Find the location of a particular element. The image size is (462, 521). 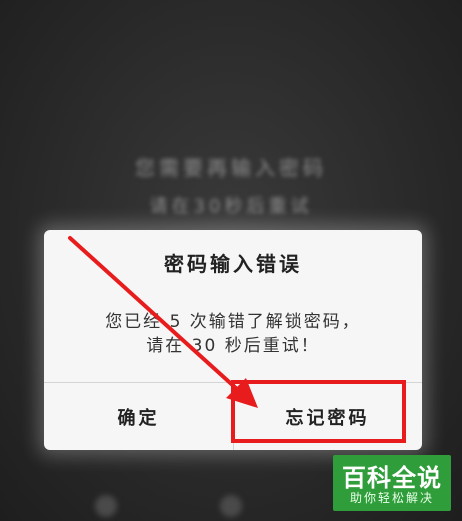

pointer-arrow-icon is located at coordinates (163, 322).